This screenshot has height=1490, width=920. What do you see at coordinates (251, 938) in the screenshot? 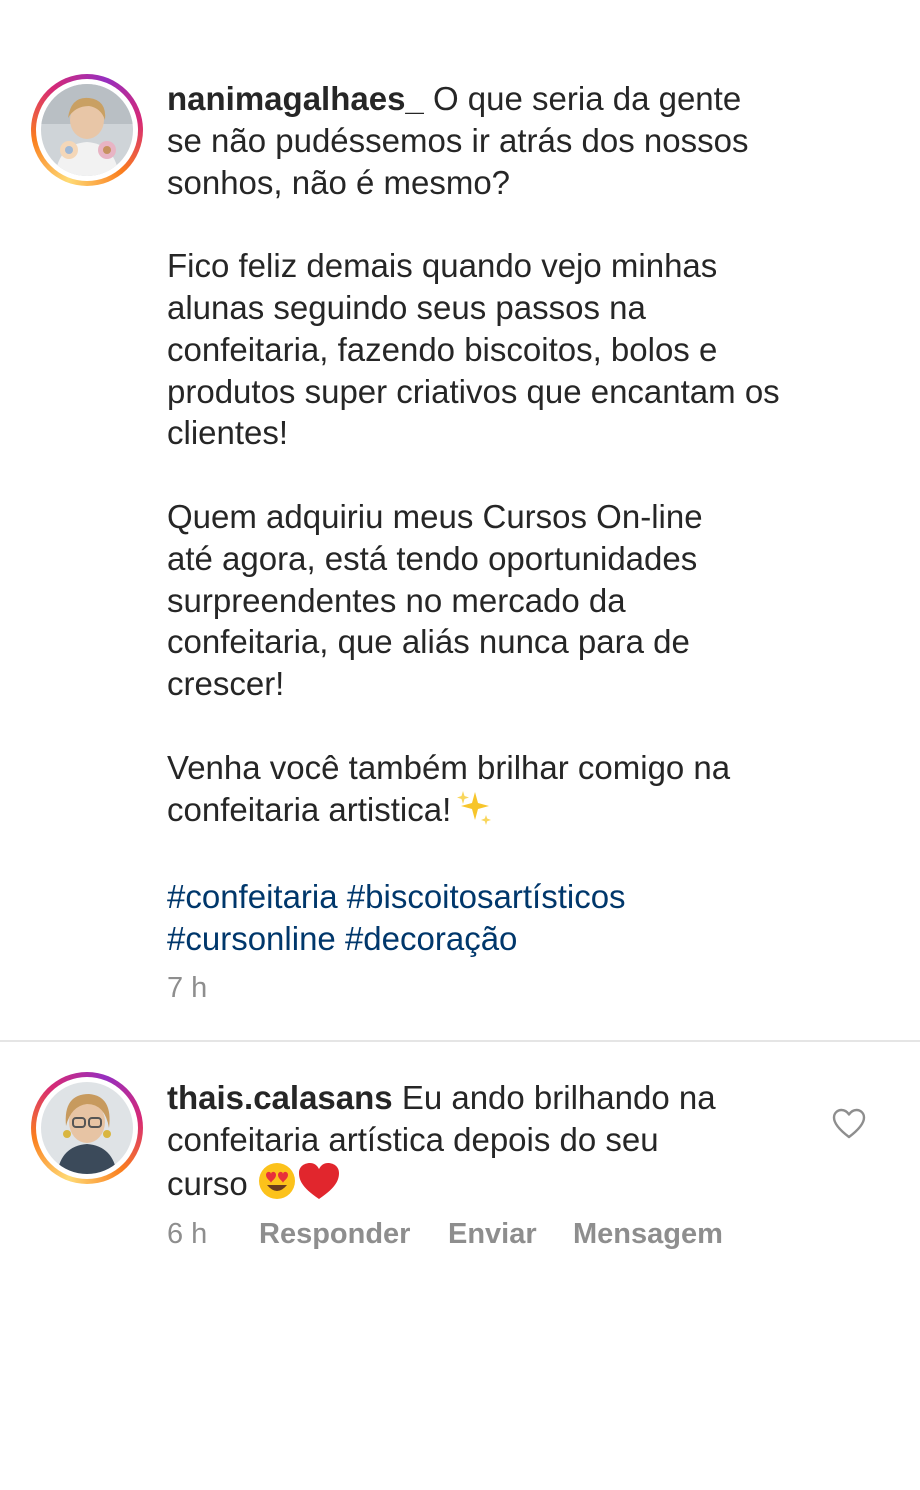
I see `hashtag-link: #cursonline` at bounding box center [251, 938].